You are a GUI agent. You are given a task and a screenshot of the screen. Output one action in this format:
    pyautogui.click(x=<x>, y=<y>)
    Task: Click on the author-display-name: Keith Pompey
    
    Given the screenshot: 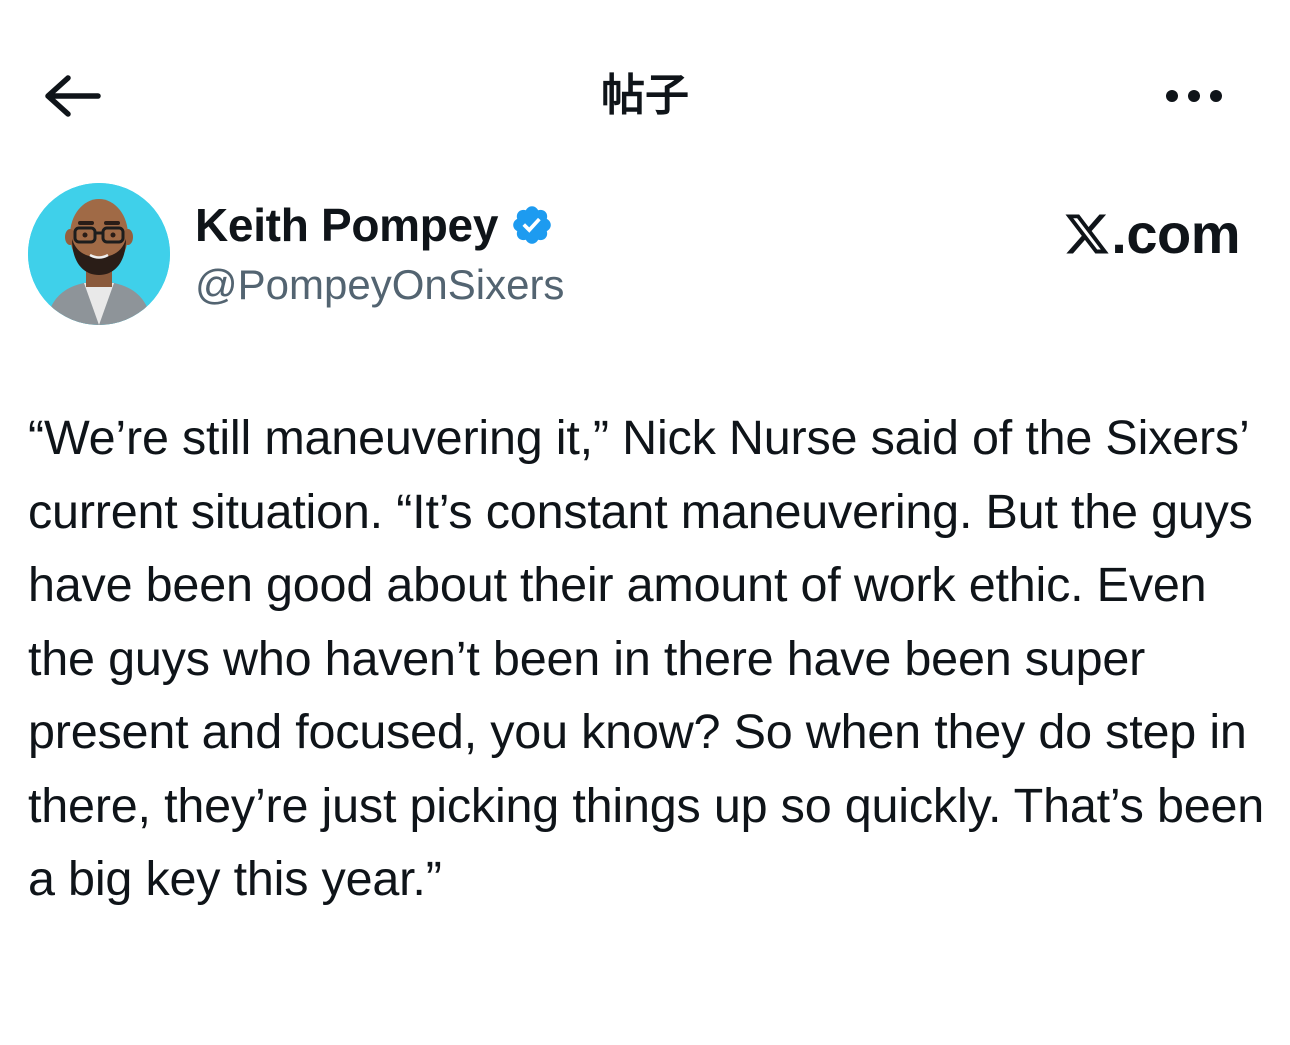 What is the action you would take?
    pyautogui.click(x=346, y=225)
    